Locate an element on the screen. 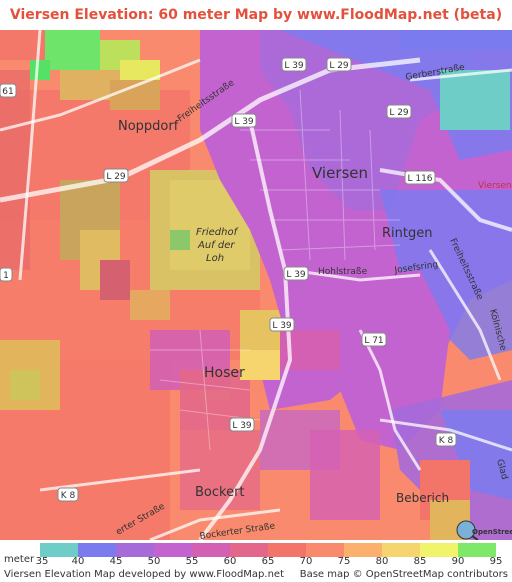 This screenshot has width=512, height=582. legend-value-label: 70 is located at coordinates (306, 561).